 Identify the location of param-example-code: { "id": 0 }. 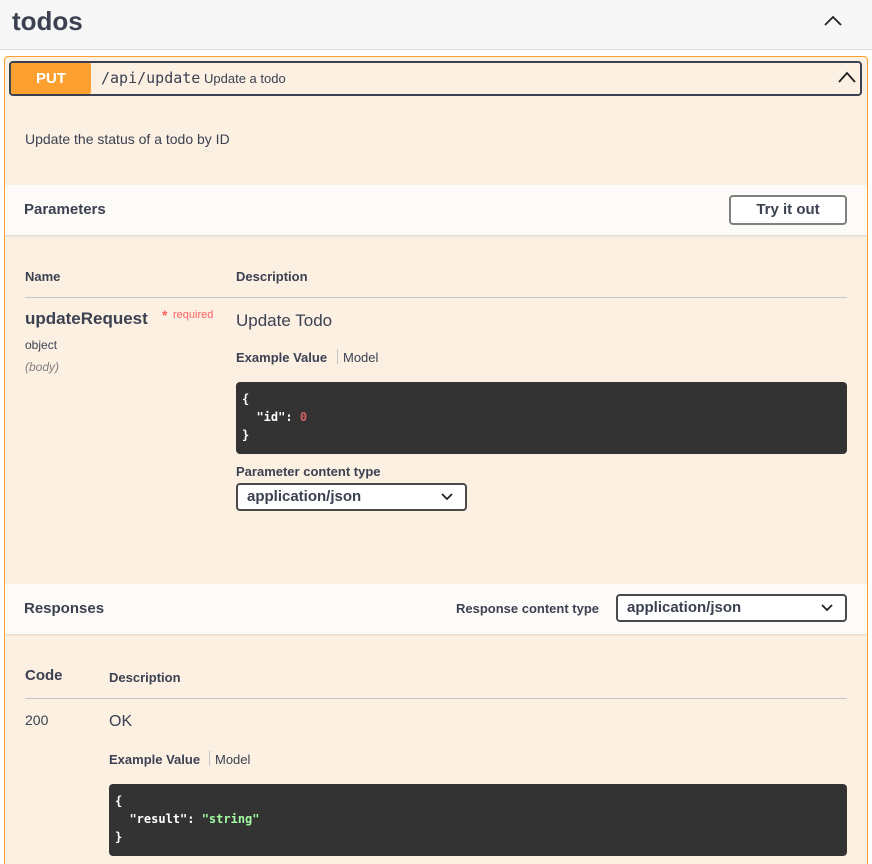
(541, 418).